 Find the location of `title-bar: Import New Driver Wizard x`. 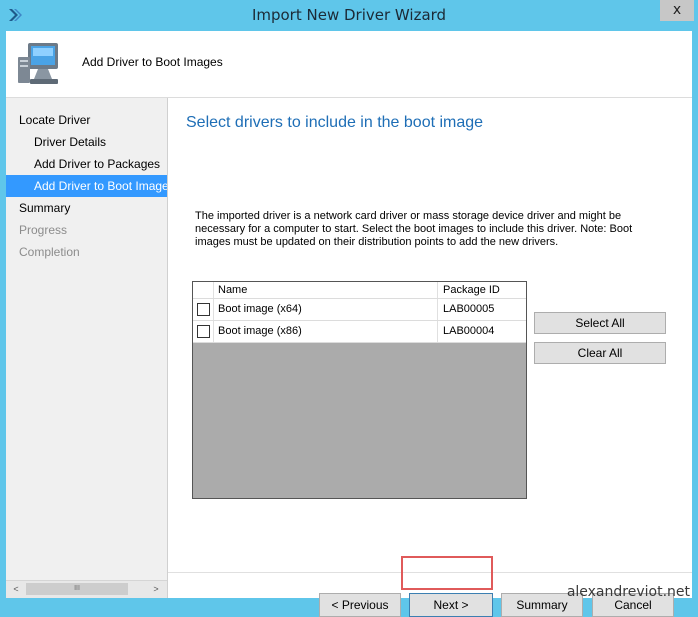

title-bar: Import New Driver Wizard x is located at coordinates (349, 15).